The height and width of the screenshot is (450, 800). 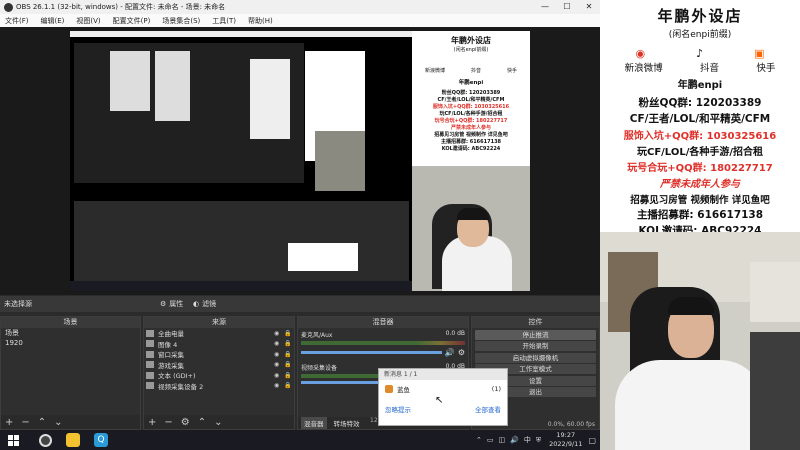 I want to click on controls-header: 控件, so click(x=535, y=322).